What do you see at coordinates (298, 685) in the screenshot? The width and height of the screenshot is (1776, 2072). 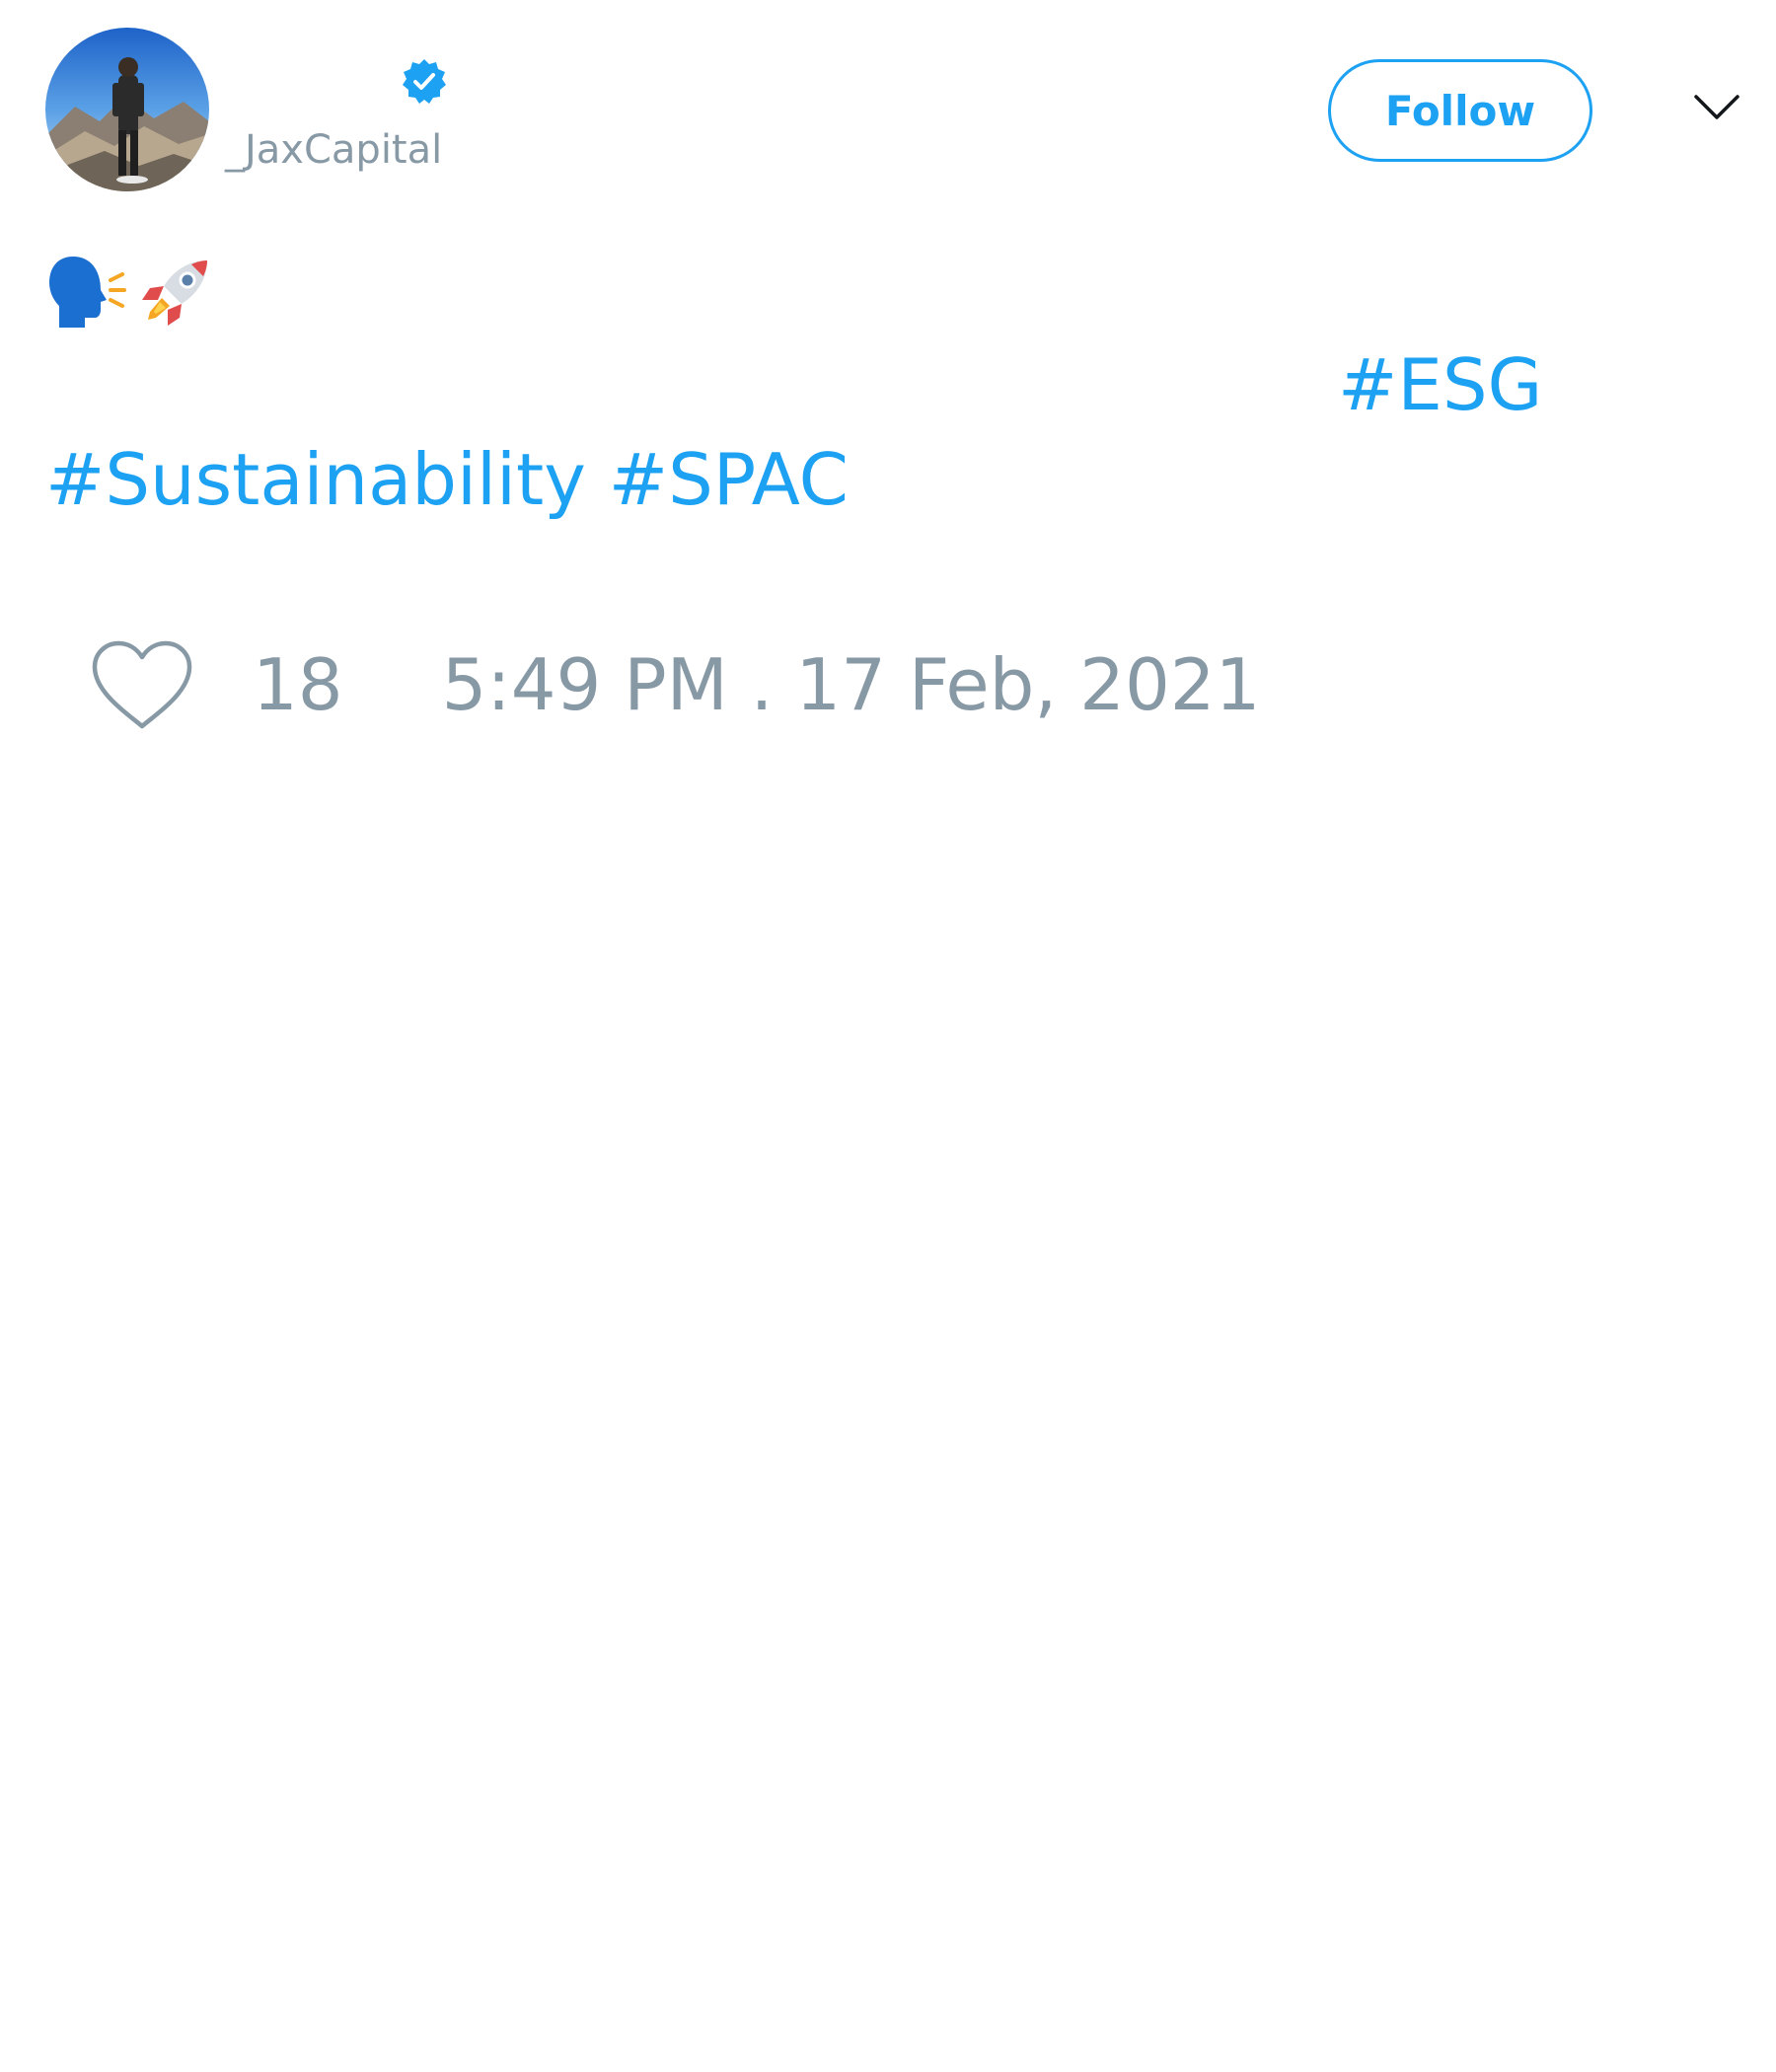 I see `like-count: 18` at bounding box center [298, 685].